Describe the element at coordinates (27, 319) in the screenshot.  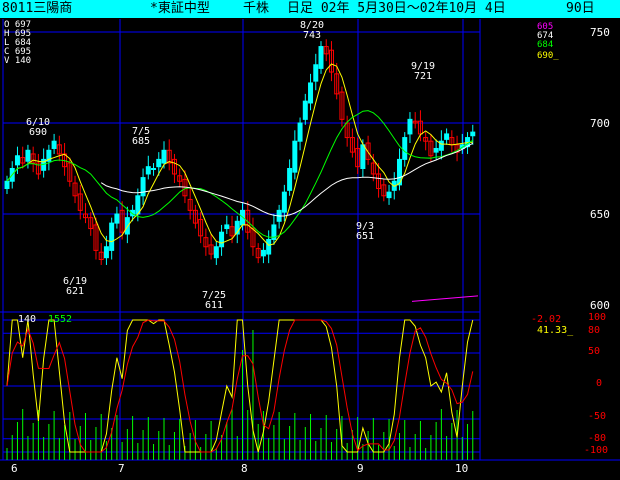
I see `indicator-volume-value: 140` at that location.